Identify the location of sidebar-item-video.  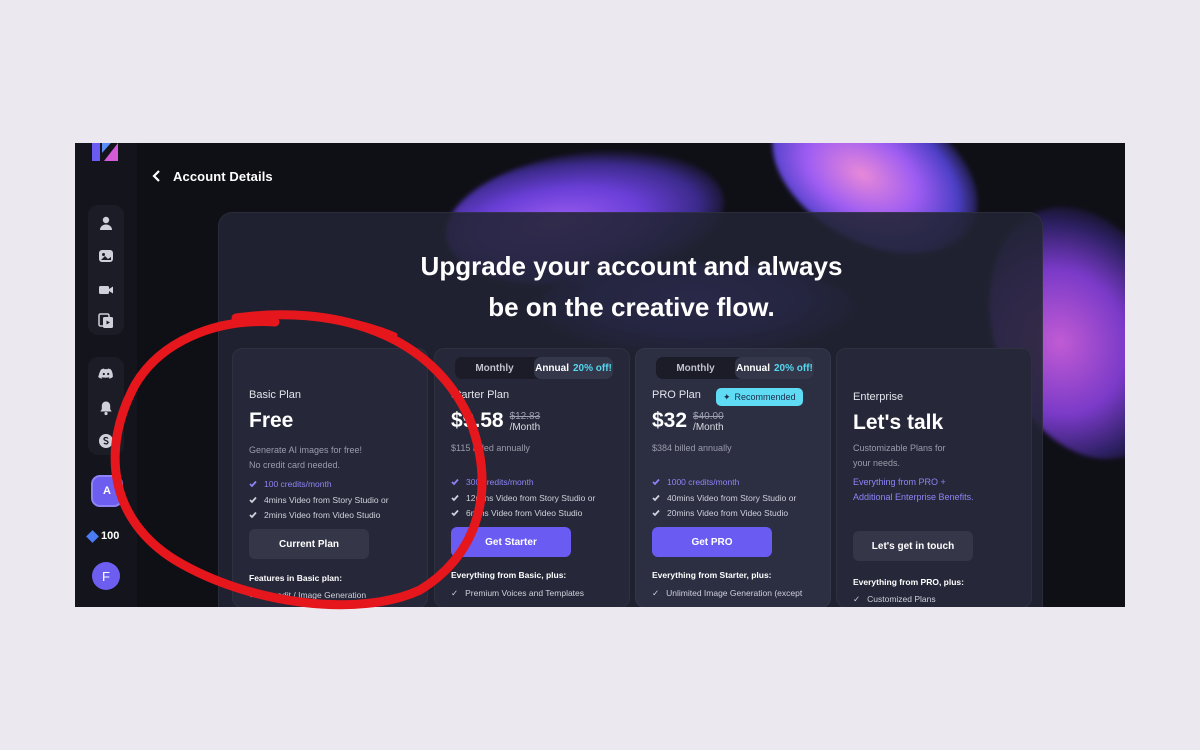
(106, 290).